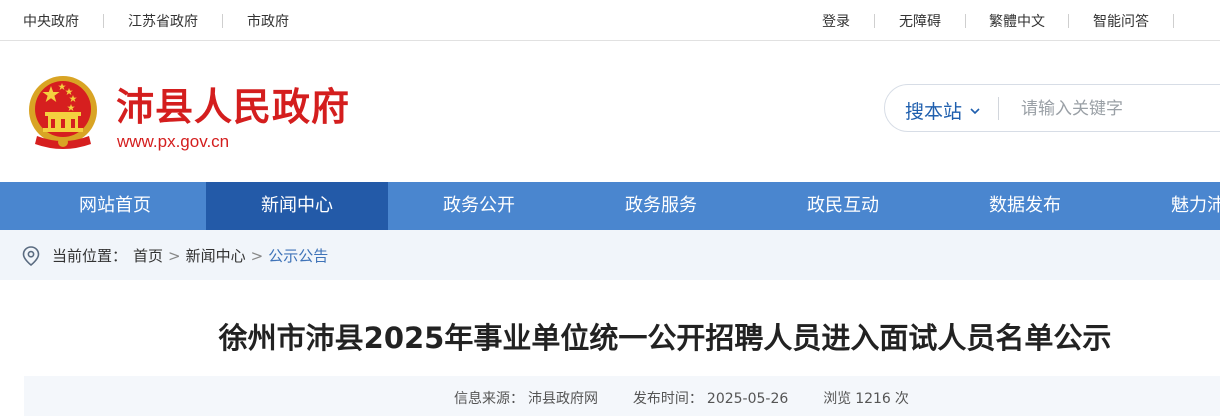  I want to click on article-meta-bar: 信息来源： 沛县政府网 发布时间： 2025-05-26 浏览 1216 次, so click(622, 396).